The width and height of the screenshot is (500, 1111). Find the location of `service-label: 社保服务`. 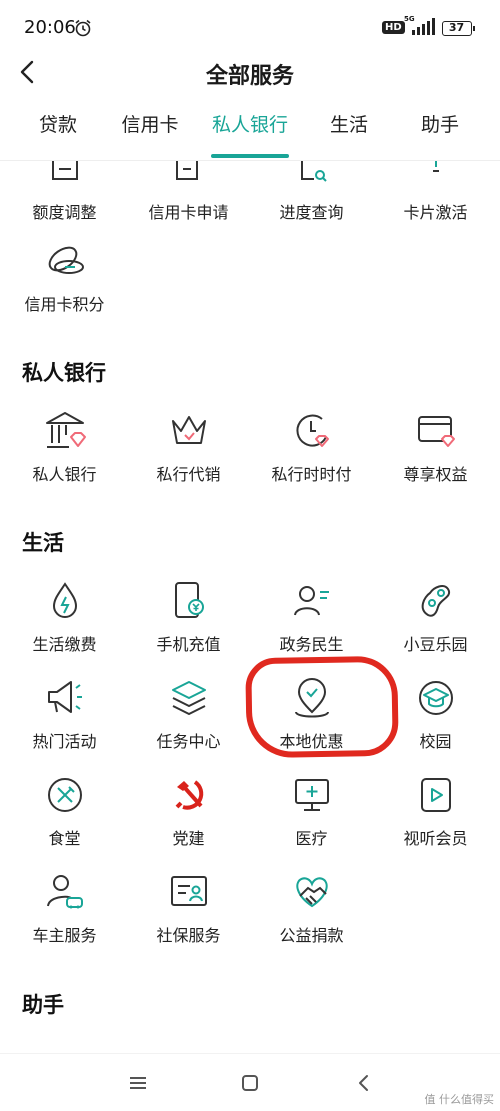

service-label: 社保服务 is located at coordinates (188, 935).